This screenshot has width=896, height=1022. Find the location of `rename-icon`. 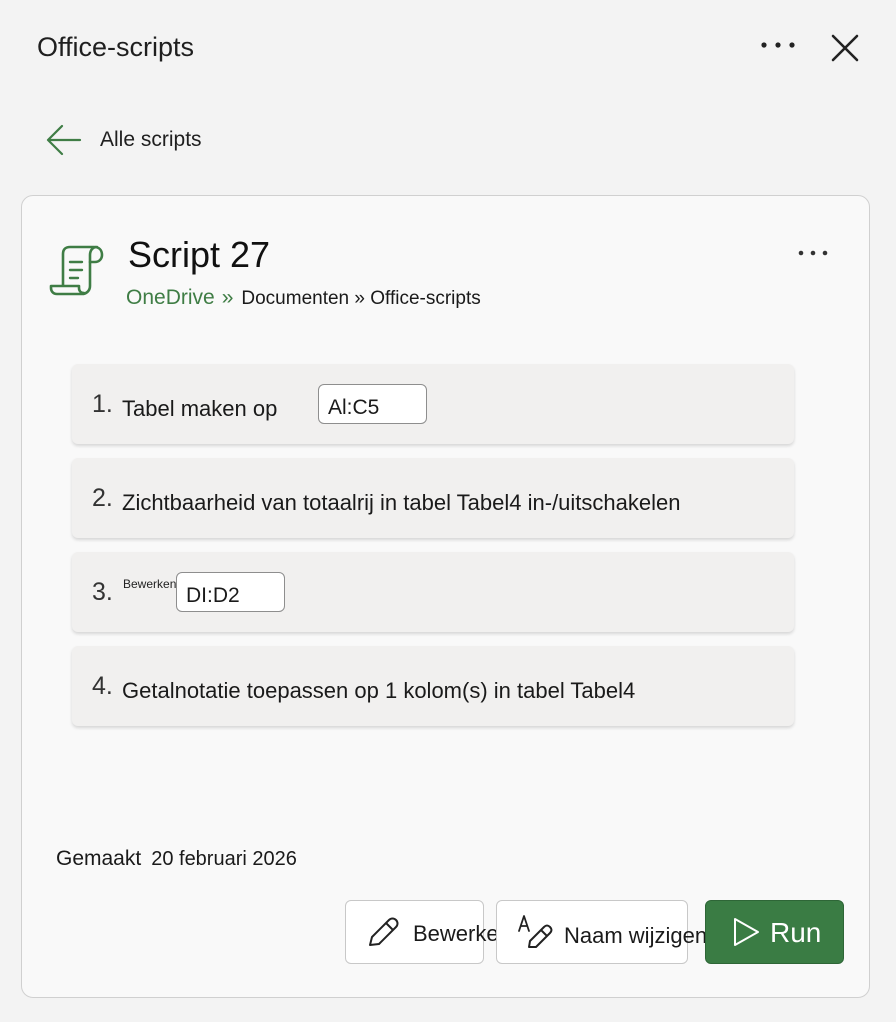

rename-icon is located at coordinates (535, 931).